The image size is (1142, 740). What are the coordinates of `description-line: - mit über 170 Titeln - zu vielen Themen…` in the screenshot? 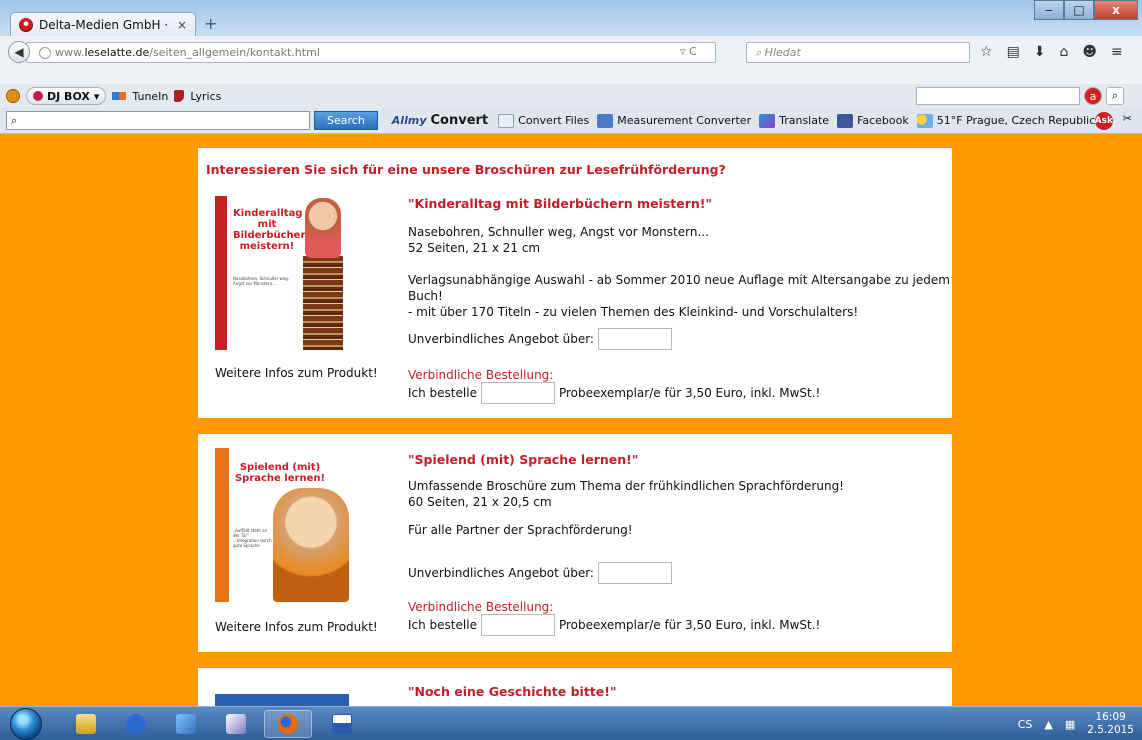 It's located at (633, 312).